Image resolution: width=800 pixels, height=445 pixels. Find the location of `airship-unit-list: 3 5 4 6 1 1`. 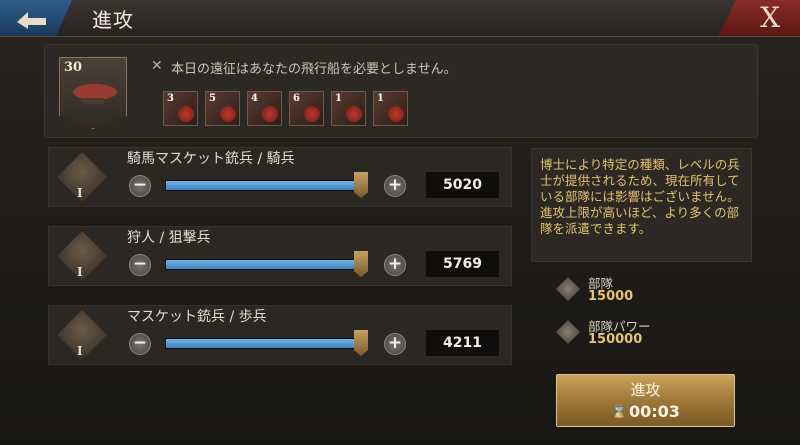

airship-unit-list: 3 5 4 6 1 1 is located at coordinates (285, 108).